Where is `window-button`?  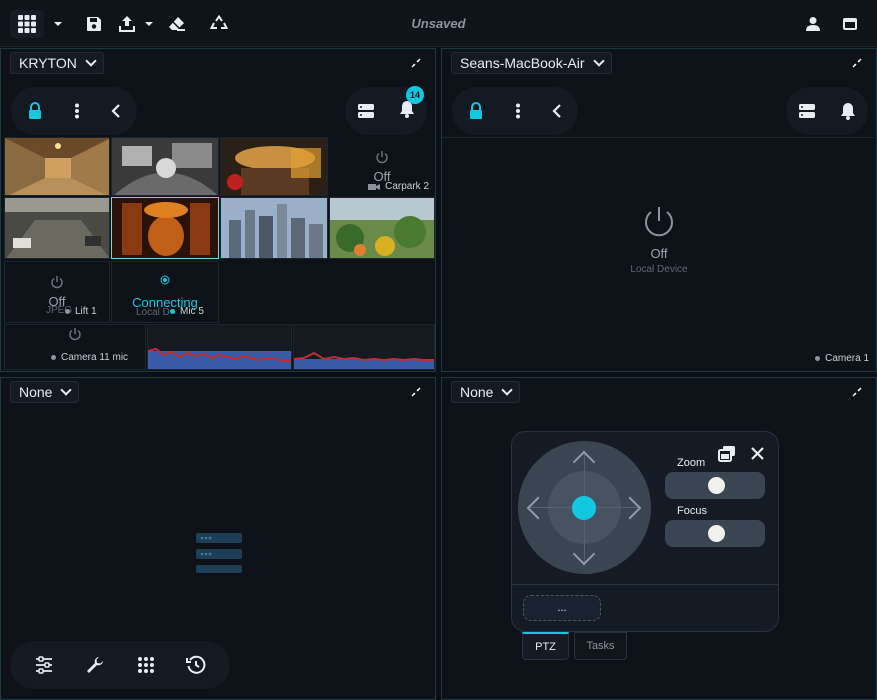 window-button is located at coordinates (850, 24).